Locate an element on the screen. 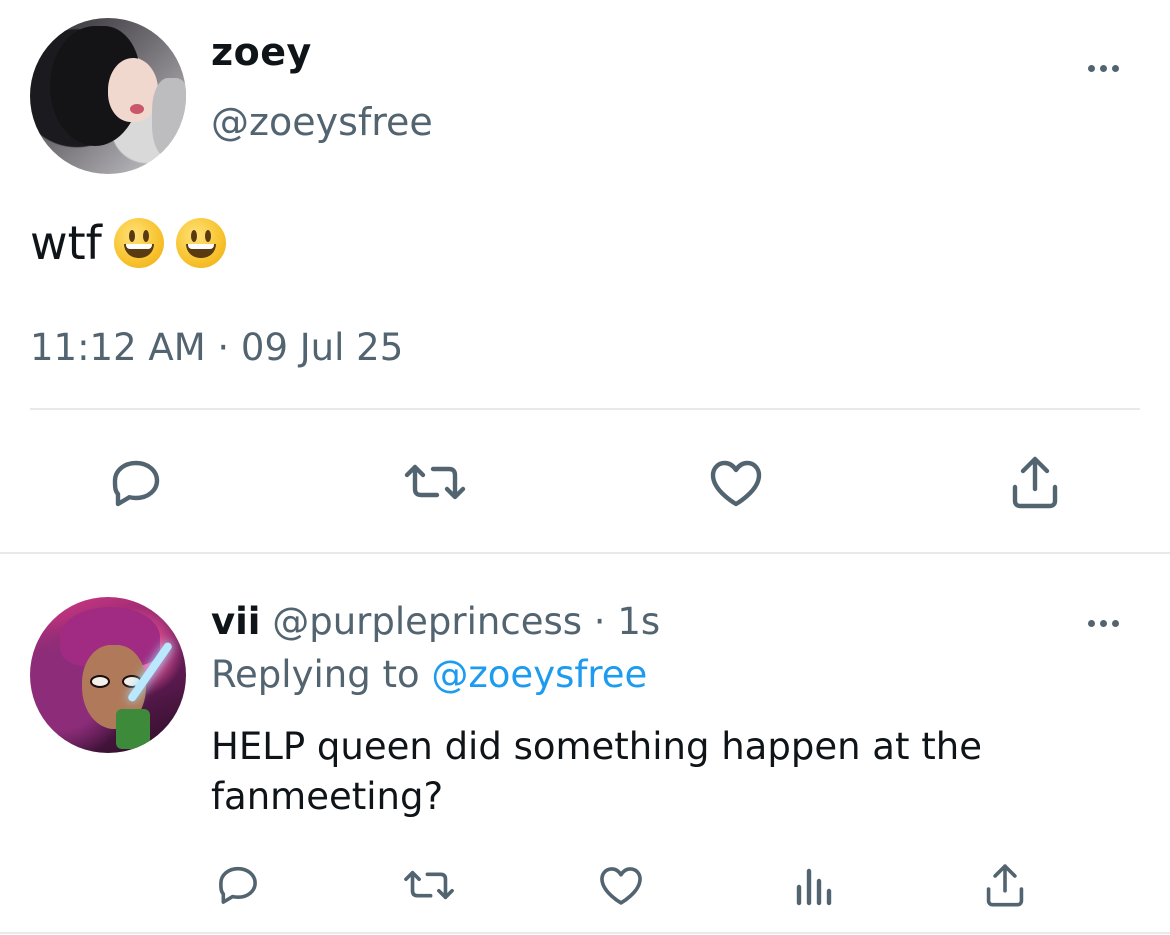 The width and height of the screenshot is (1170, 935). views-icon is located at coordinates (813, 885).